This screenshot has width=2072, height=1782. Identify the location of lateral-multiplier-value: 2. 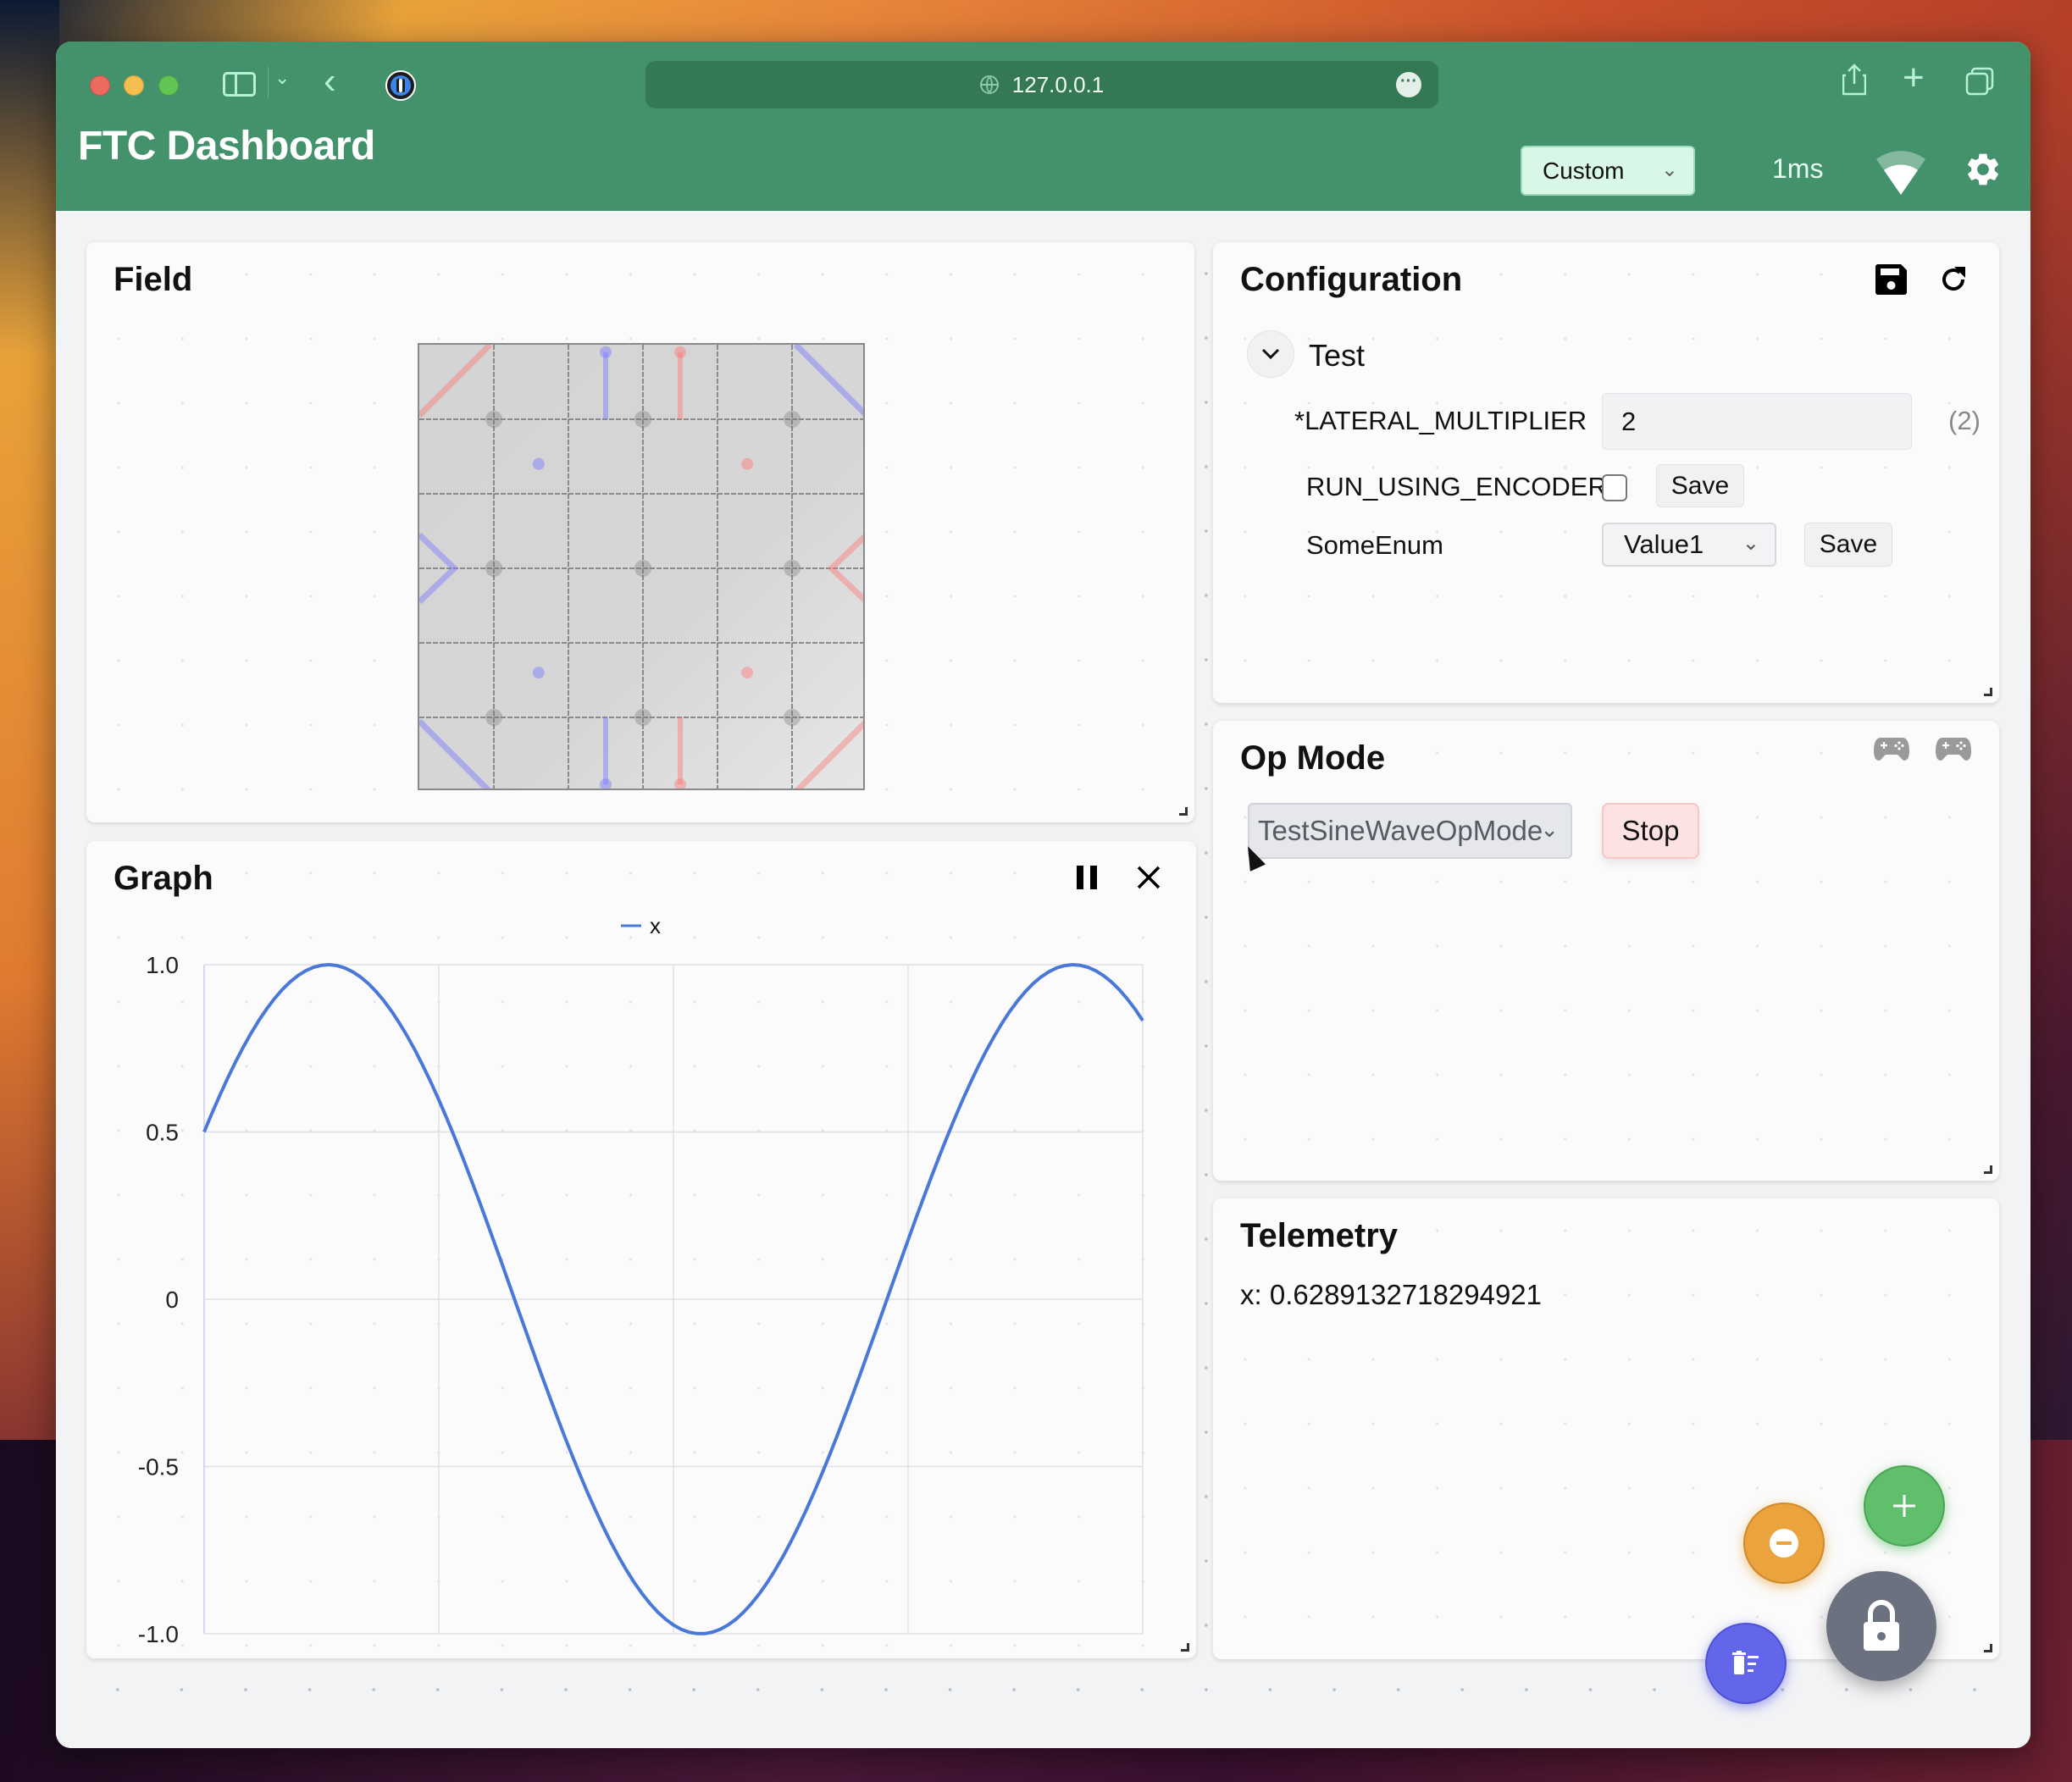
(1629, 421).